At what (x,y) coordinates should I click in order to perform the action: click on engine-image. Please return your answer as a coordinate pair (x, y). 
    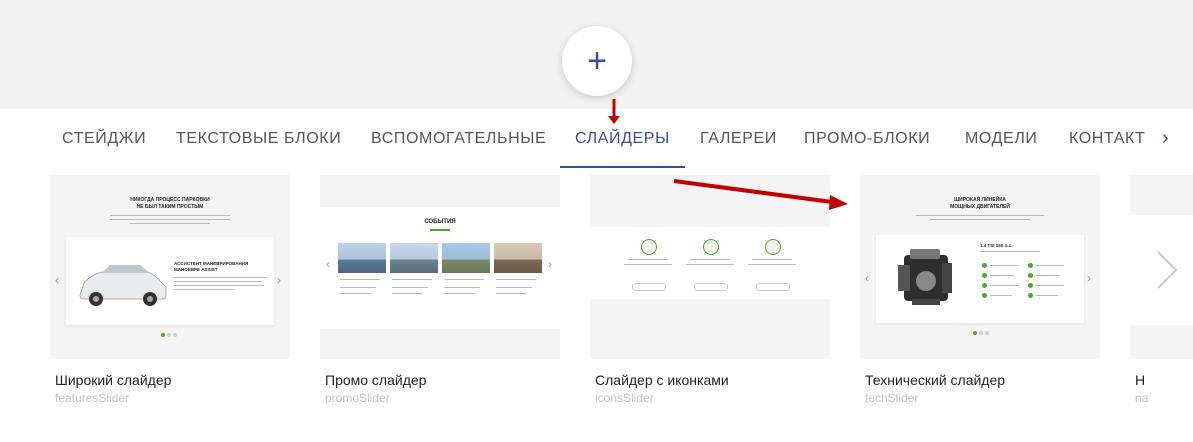
    Looking at the image, I should click on (925, 277).